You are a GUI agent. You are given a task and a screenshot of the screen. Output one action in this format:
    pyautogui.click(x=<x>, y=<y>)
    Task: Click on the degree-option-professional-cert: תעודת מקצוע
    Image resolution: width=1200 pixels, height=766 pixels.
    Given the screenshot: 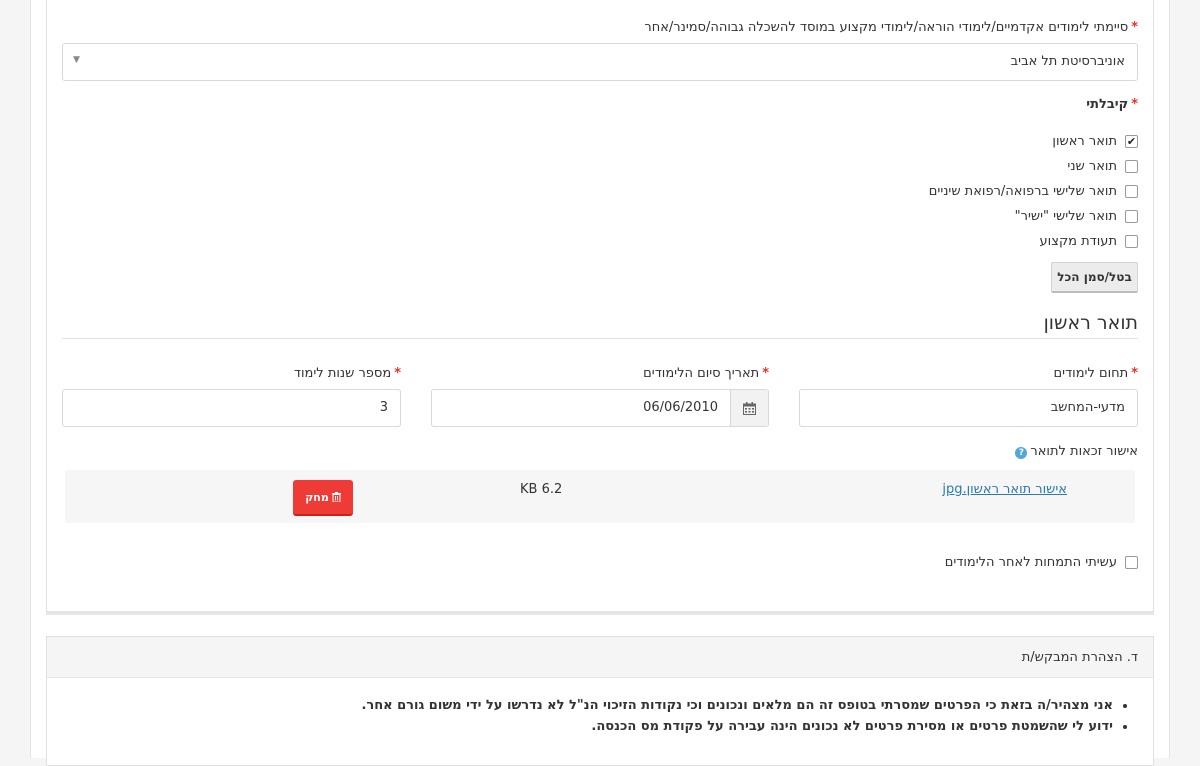 What is the action you would take?
    pyautogui.click(x=1089, y=241)
    